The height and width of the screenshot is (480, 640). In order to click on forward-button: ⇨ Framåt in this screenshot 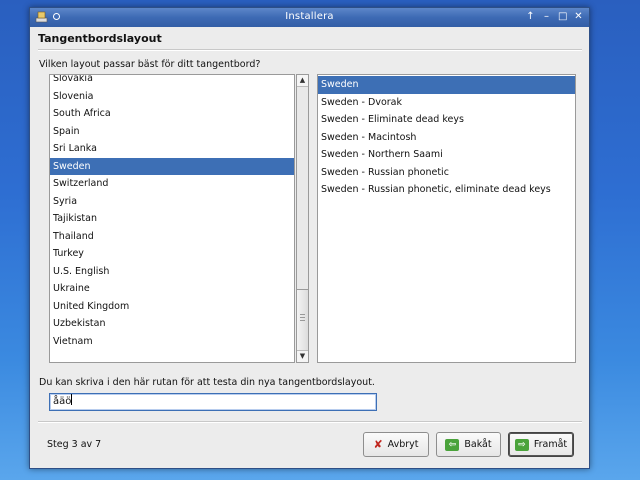, I will do `click(541, 444)`.